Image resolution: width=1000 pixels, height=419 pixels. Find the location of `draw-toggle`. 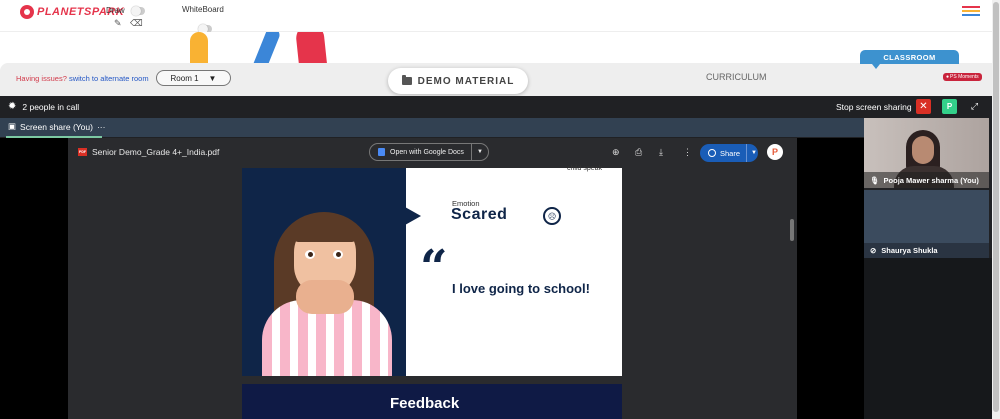

draw-toggle is located at coordinates (138, 11).